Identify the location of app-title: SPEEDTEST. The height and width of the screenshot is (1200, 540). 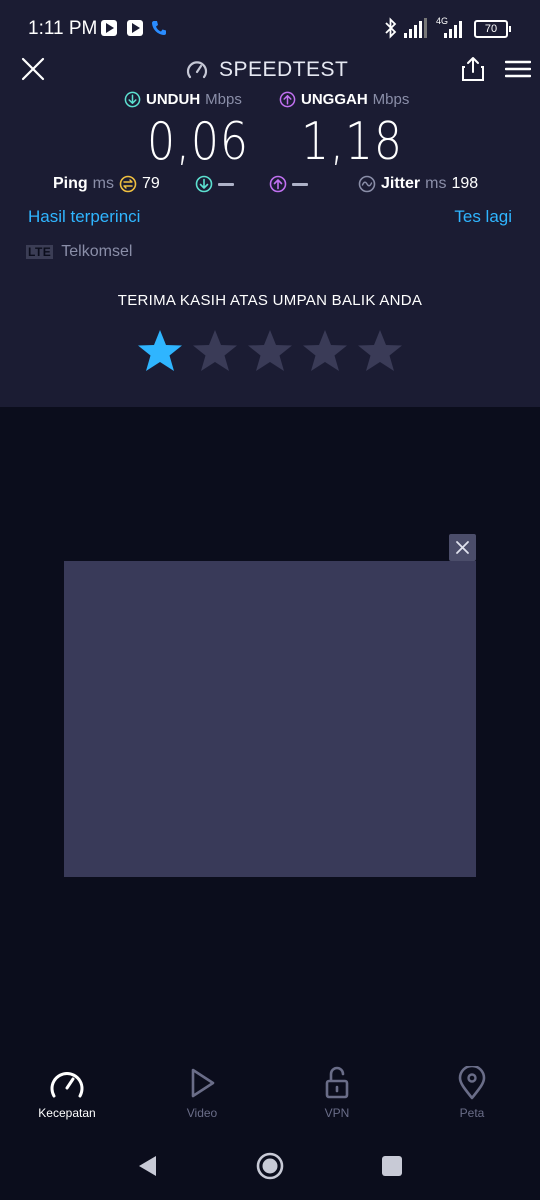
(266, 70).